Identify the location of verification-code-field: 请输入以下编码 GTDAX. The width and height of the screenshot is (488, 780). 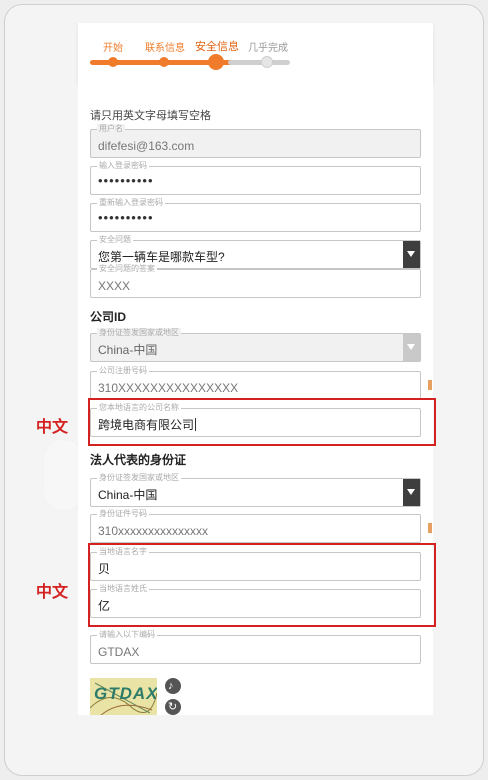
(255, 647).